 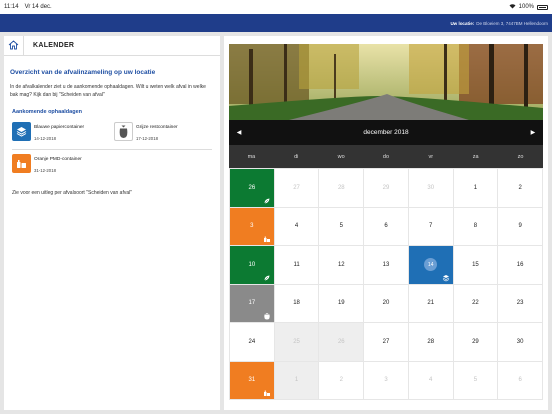 I want to click on calendar-day-cell: 7, so click(x=431, y=226).